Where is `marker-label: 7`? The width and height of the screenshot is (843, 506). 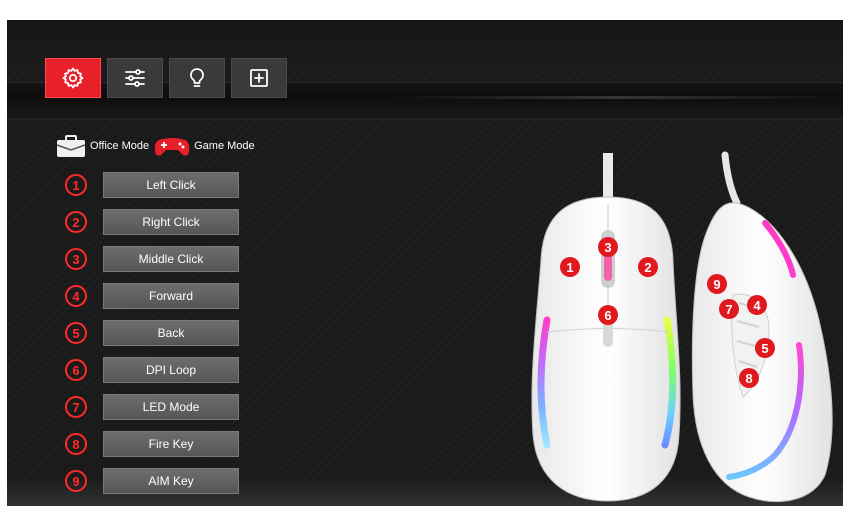 marker-label: 7 is located at coordinates (728, 309).